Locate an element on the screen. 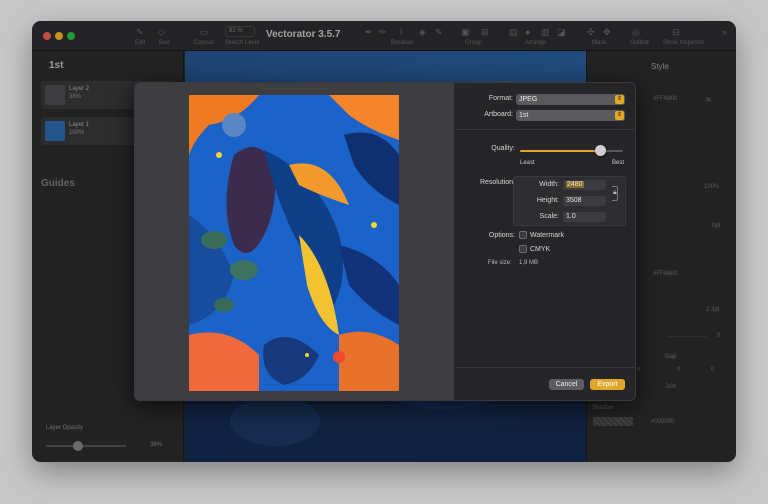 The image size is (768, 504). height-field: 3508 is located at coordinates (584, 201).